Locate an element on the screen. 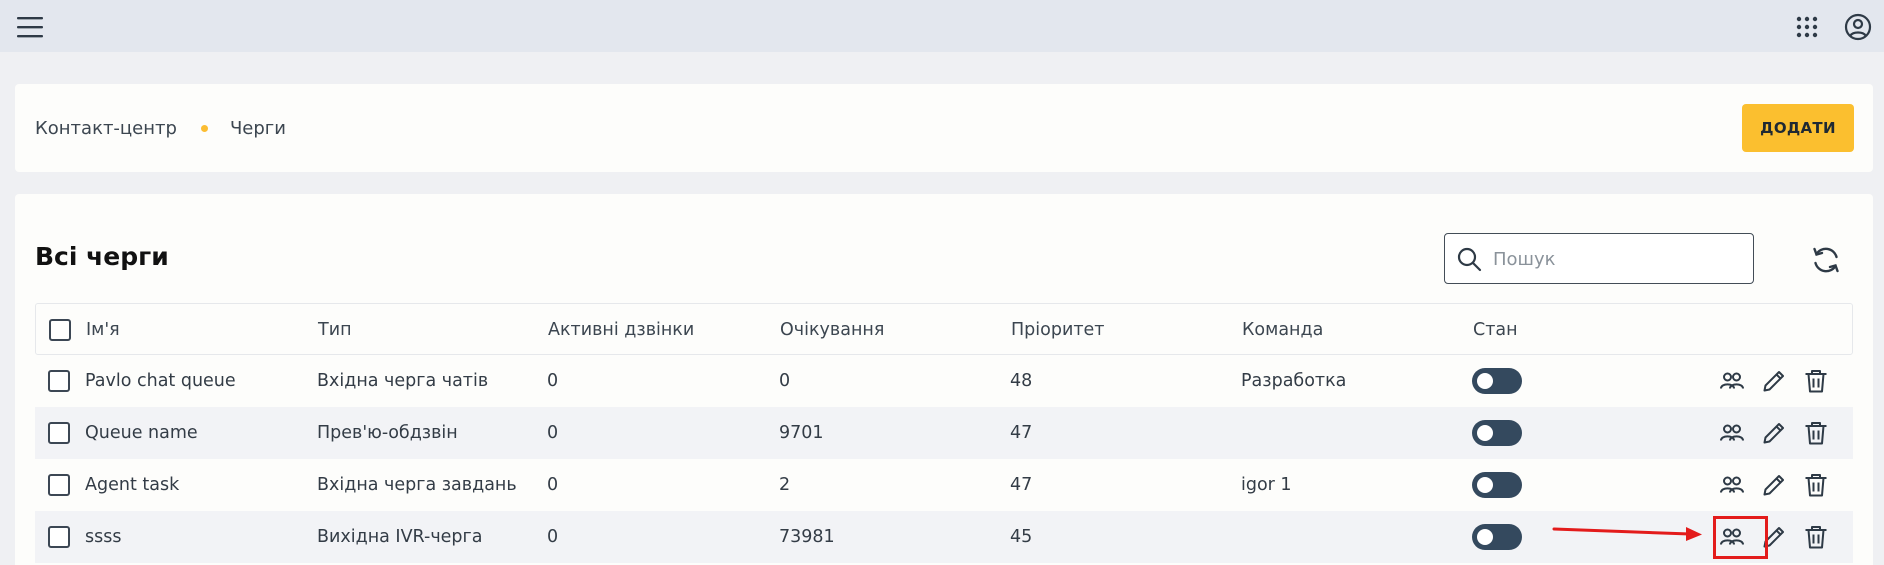 This screenshot has width=1884, height=565. breadcrumb-item-queues: Черги is located at coordinates (257, 128).